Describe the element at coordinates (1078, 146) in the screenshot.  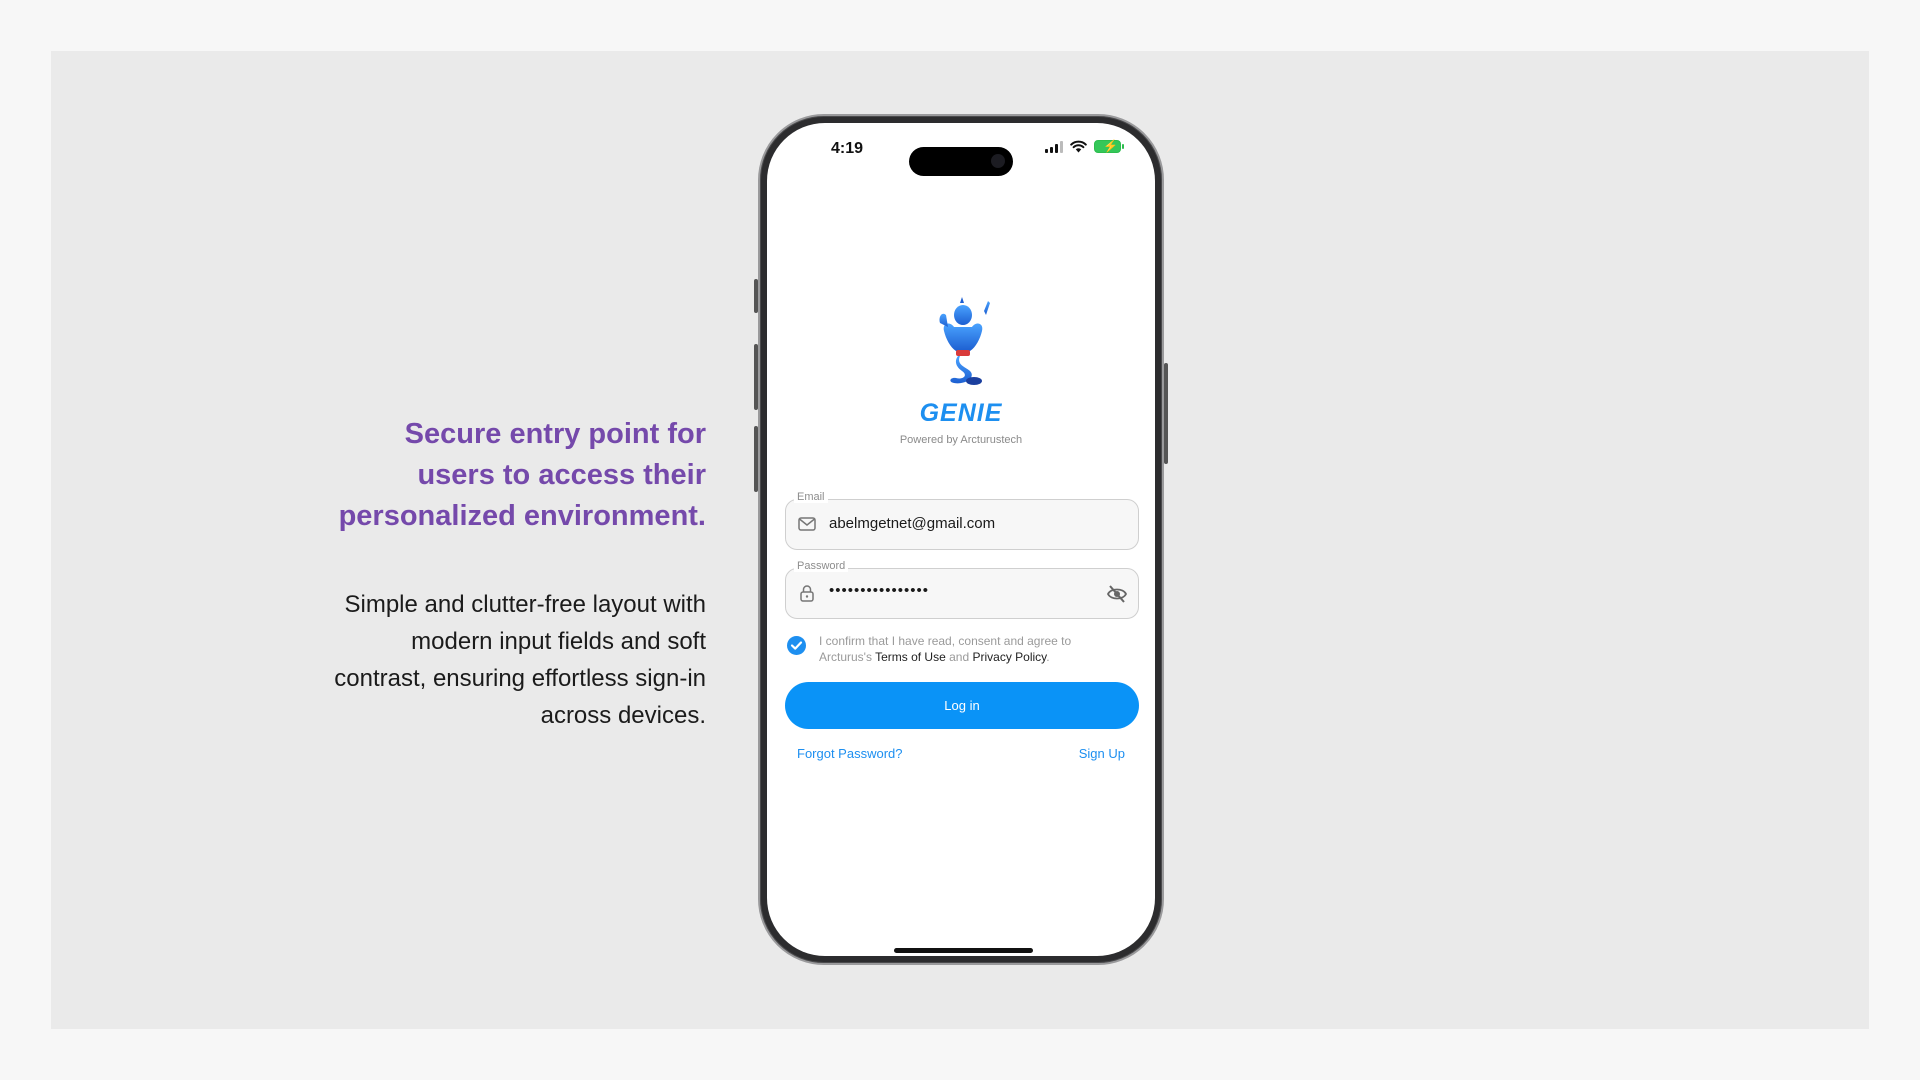
I see `wifi-icon` at that location.